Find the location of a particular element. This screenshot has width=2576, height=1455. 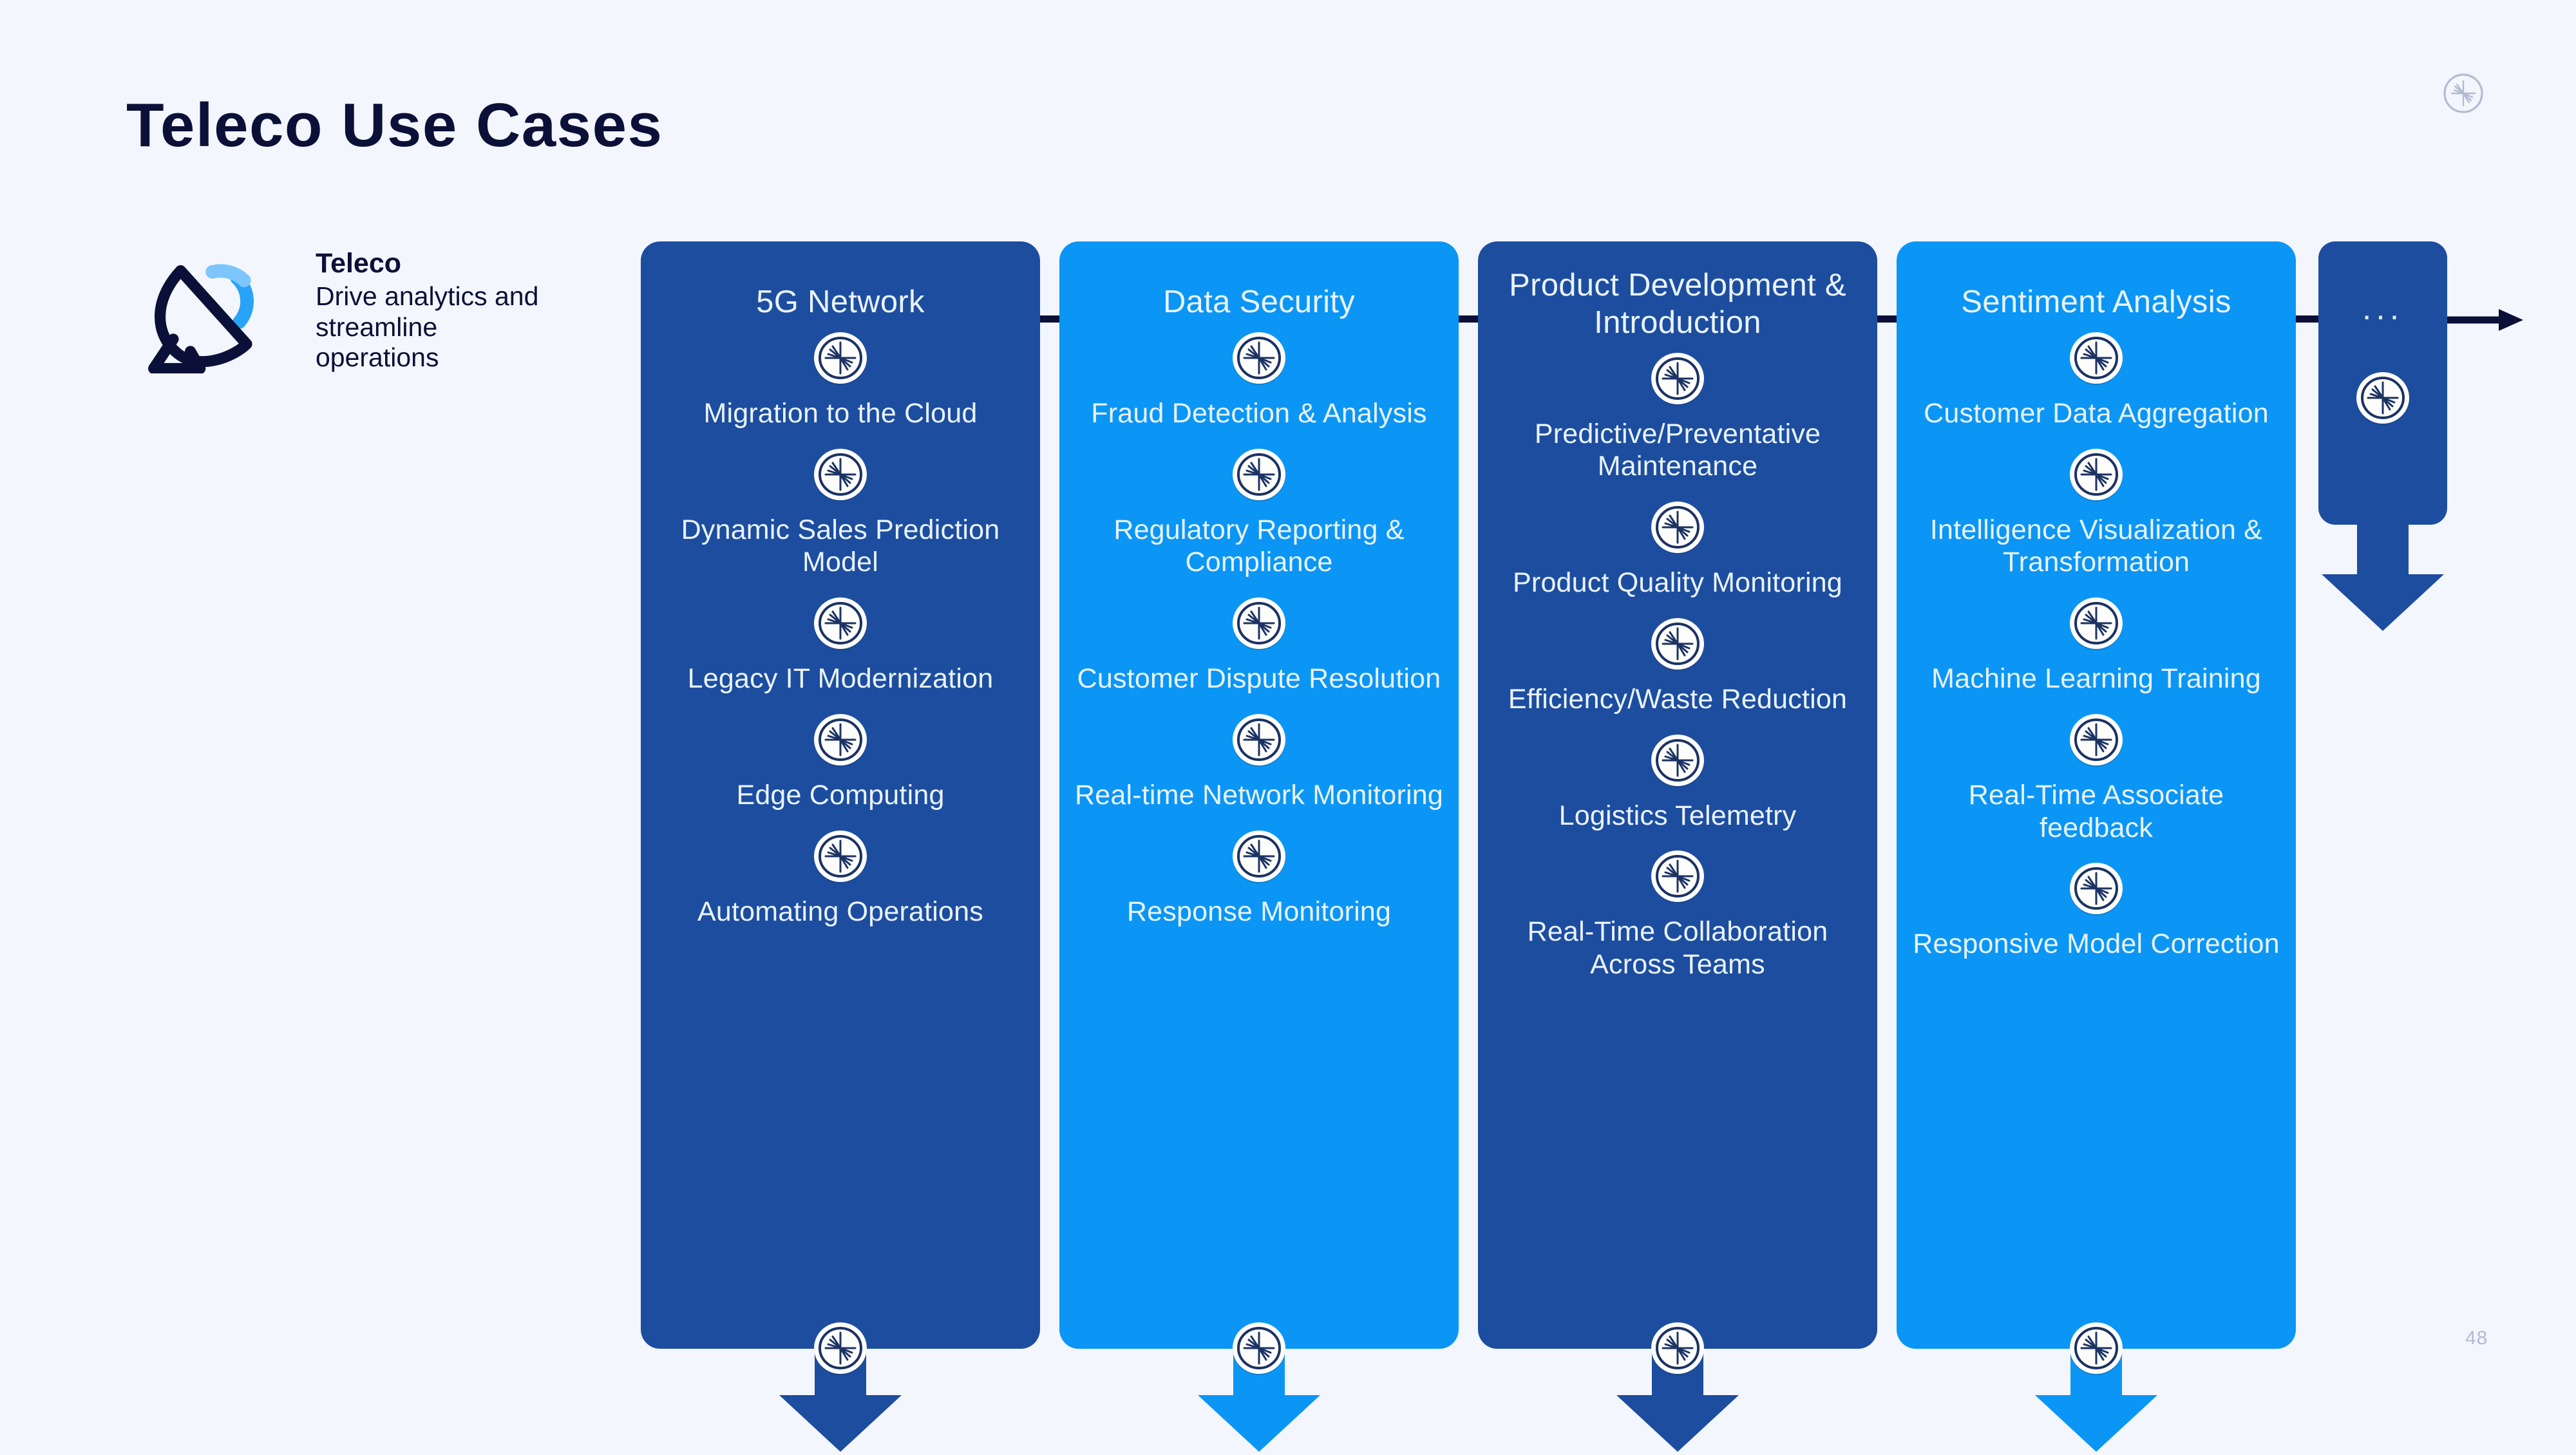

arrow-right-icon is located at coordinates (2485, 320).